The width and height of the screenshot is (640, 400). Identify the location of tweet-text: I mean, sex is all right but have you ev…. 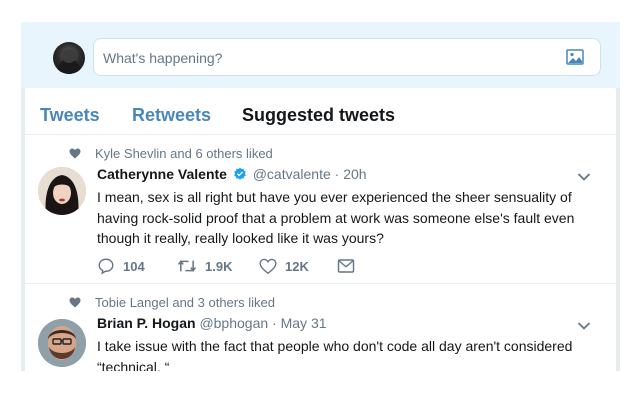
(336, 217).